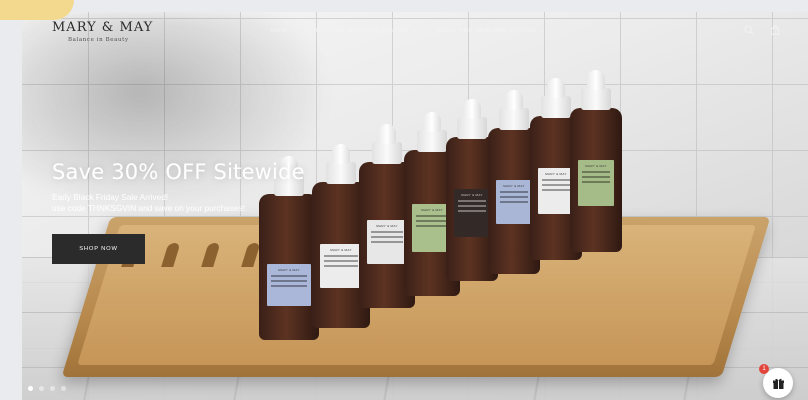  I want to click on gift-badge: 1, so click(764, 369).